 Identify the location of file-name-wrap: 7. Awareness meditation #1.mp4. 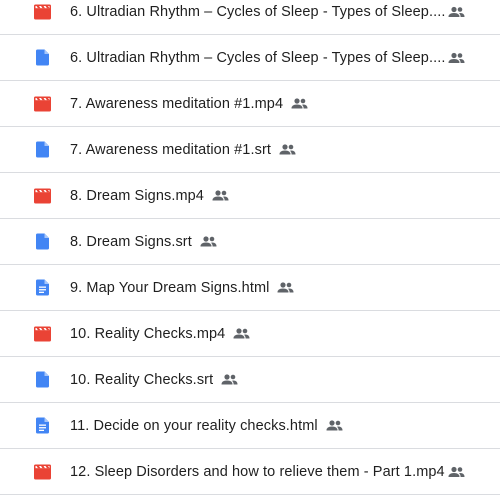
(189, 104).